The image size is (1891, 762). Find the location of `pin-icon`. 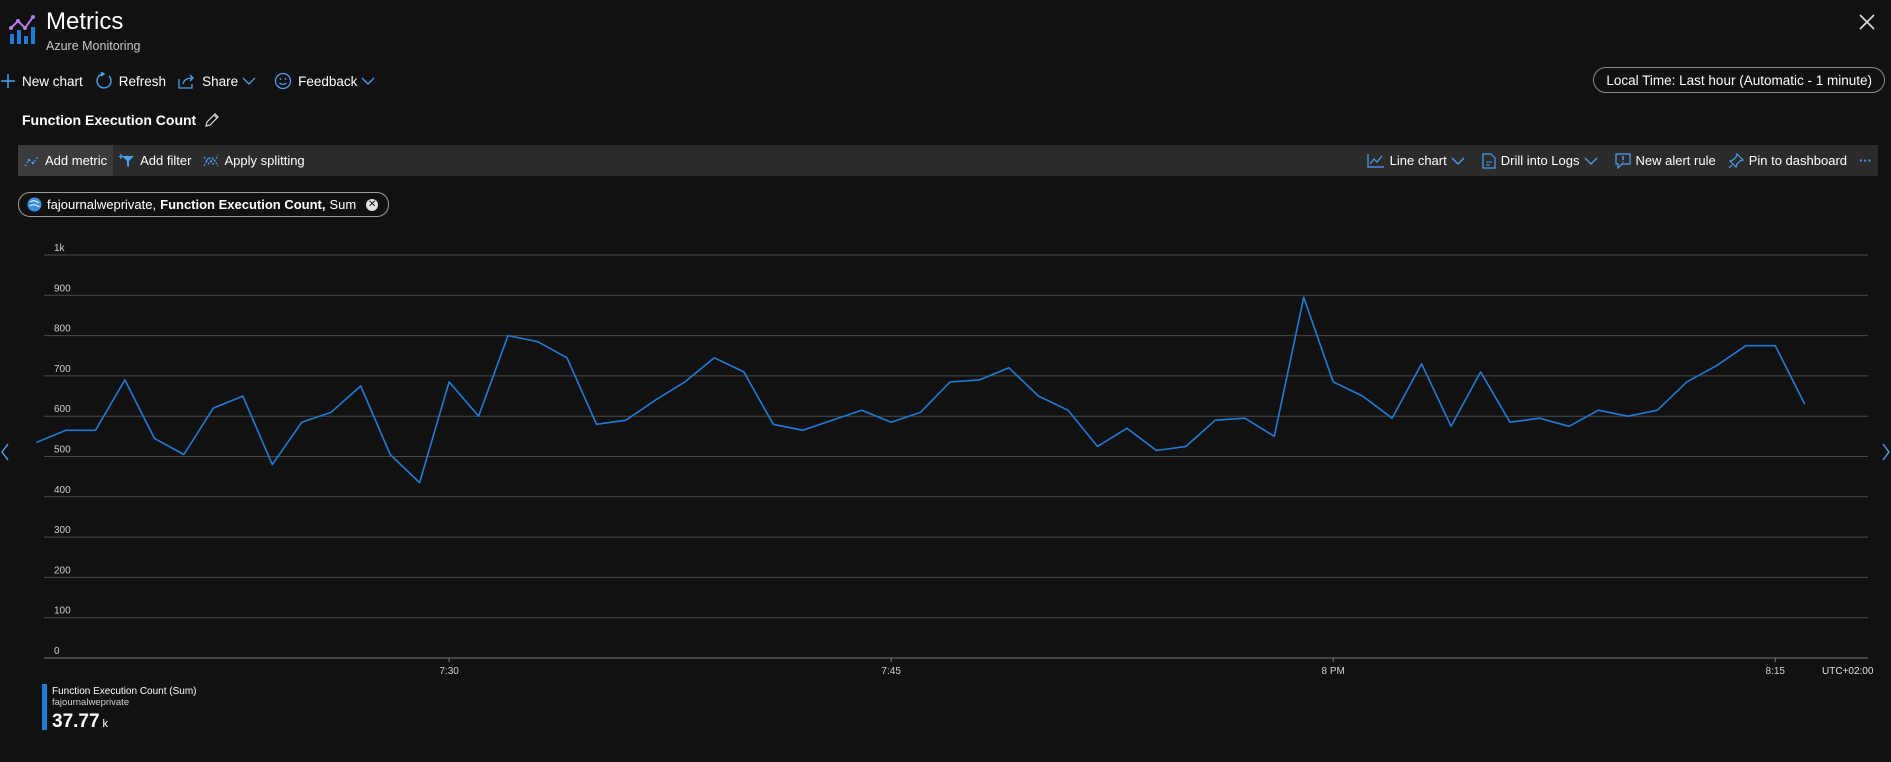

pin-icon is located at coordinates (1736, 160).